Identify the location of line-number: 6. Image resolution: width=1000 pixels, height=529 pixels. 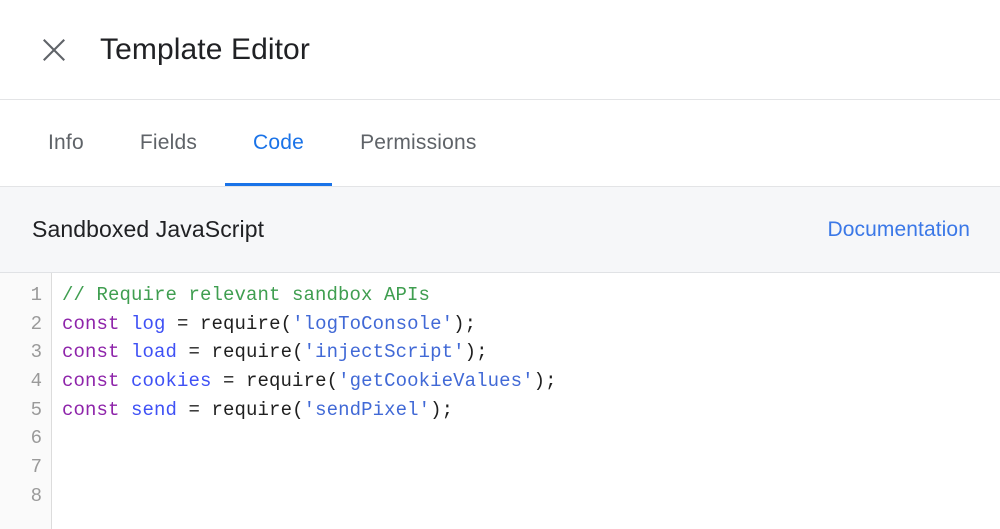
(36, 438).